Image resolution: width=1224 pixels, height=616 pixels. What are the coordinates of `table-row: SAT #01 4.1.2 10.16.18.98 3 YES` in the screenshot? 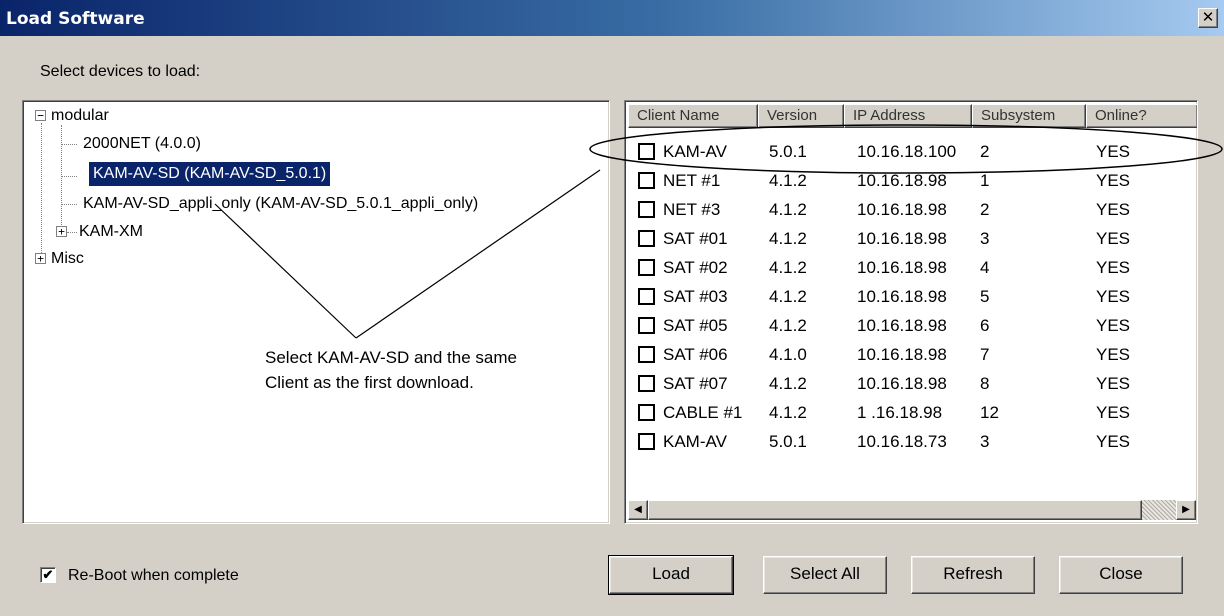 It's located at (905, 239).